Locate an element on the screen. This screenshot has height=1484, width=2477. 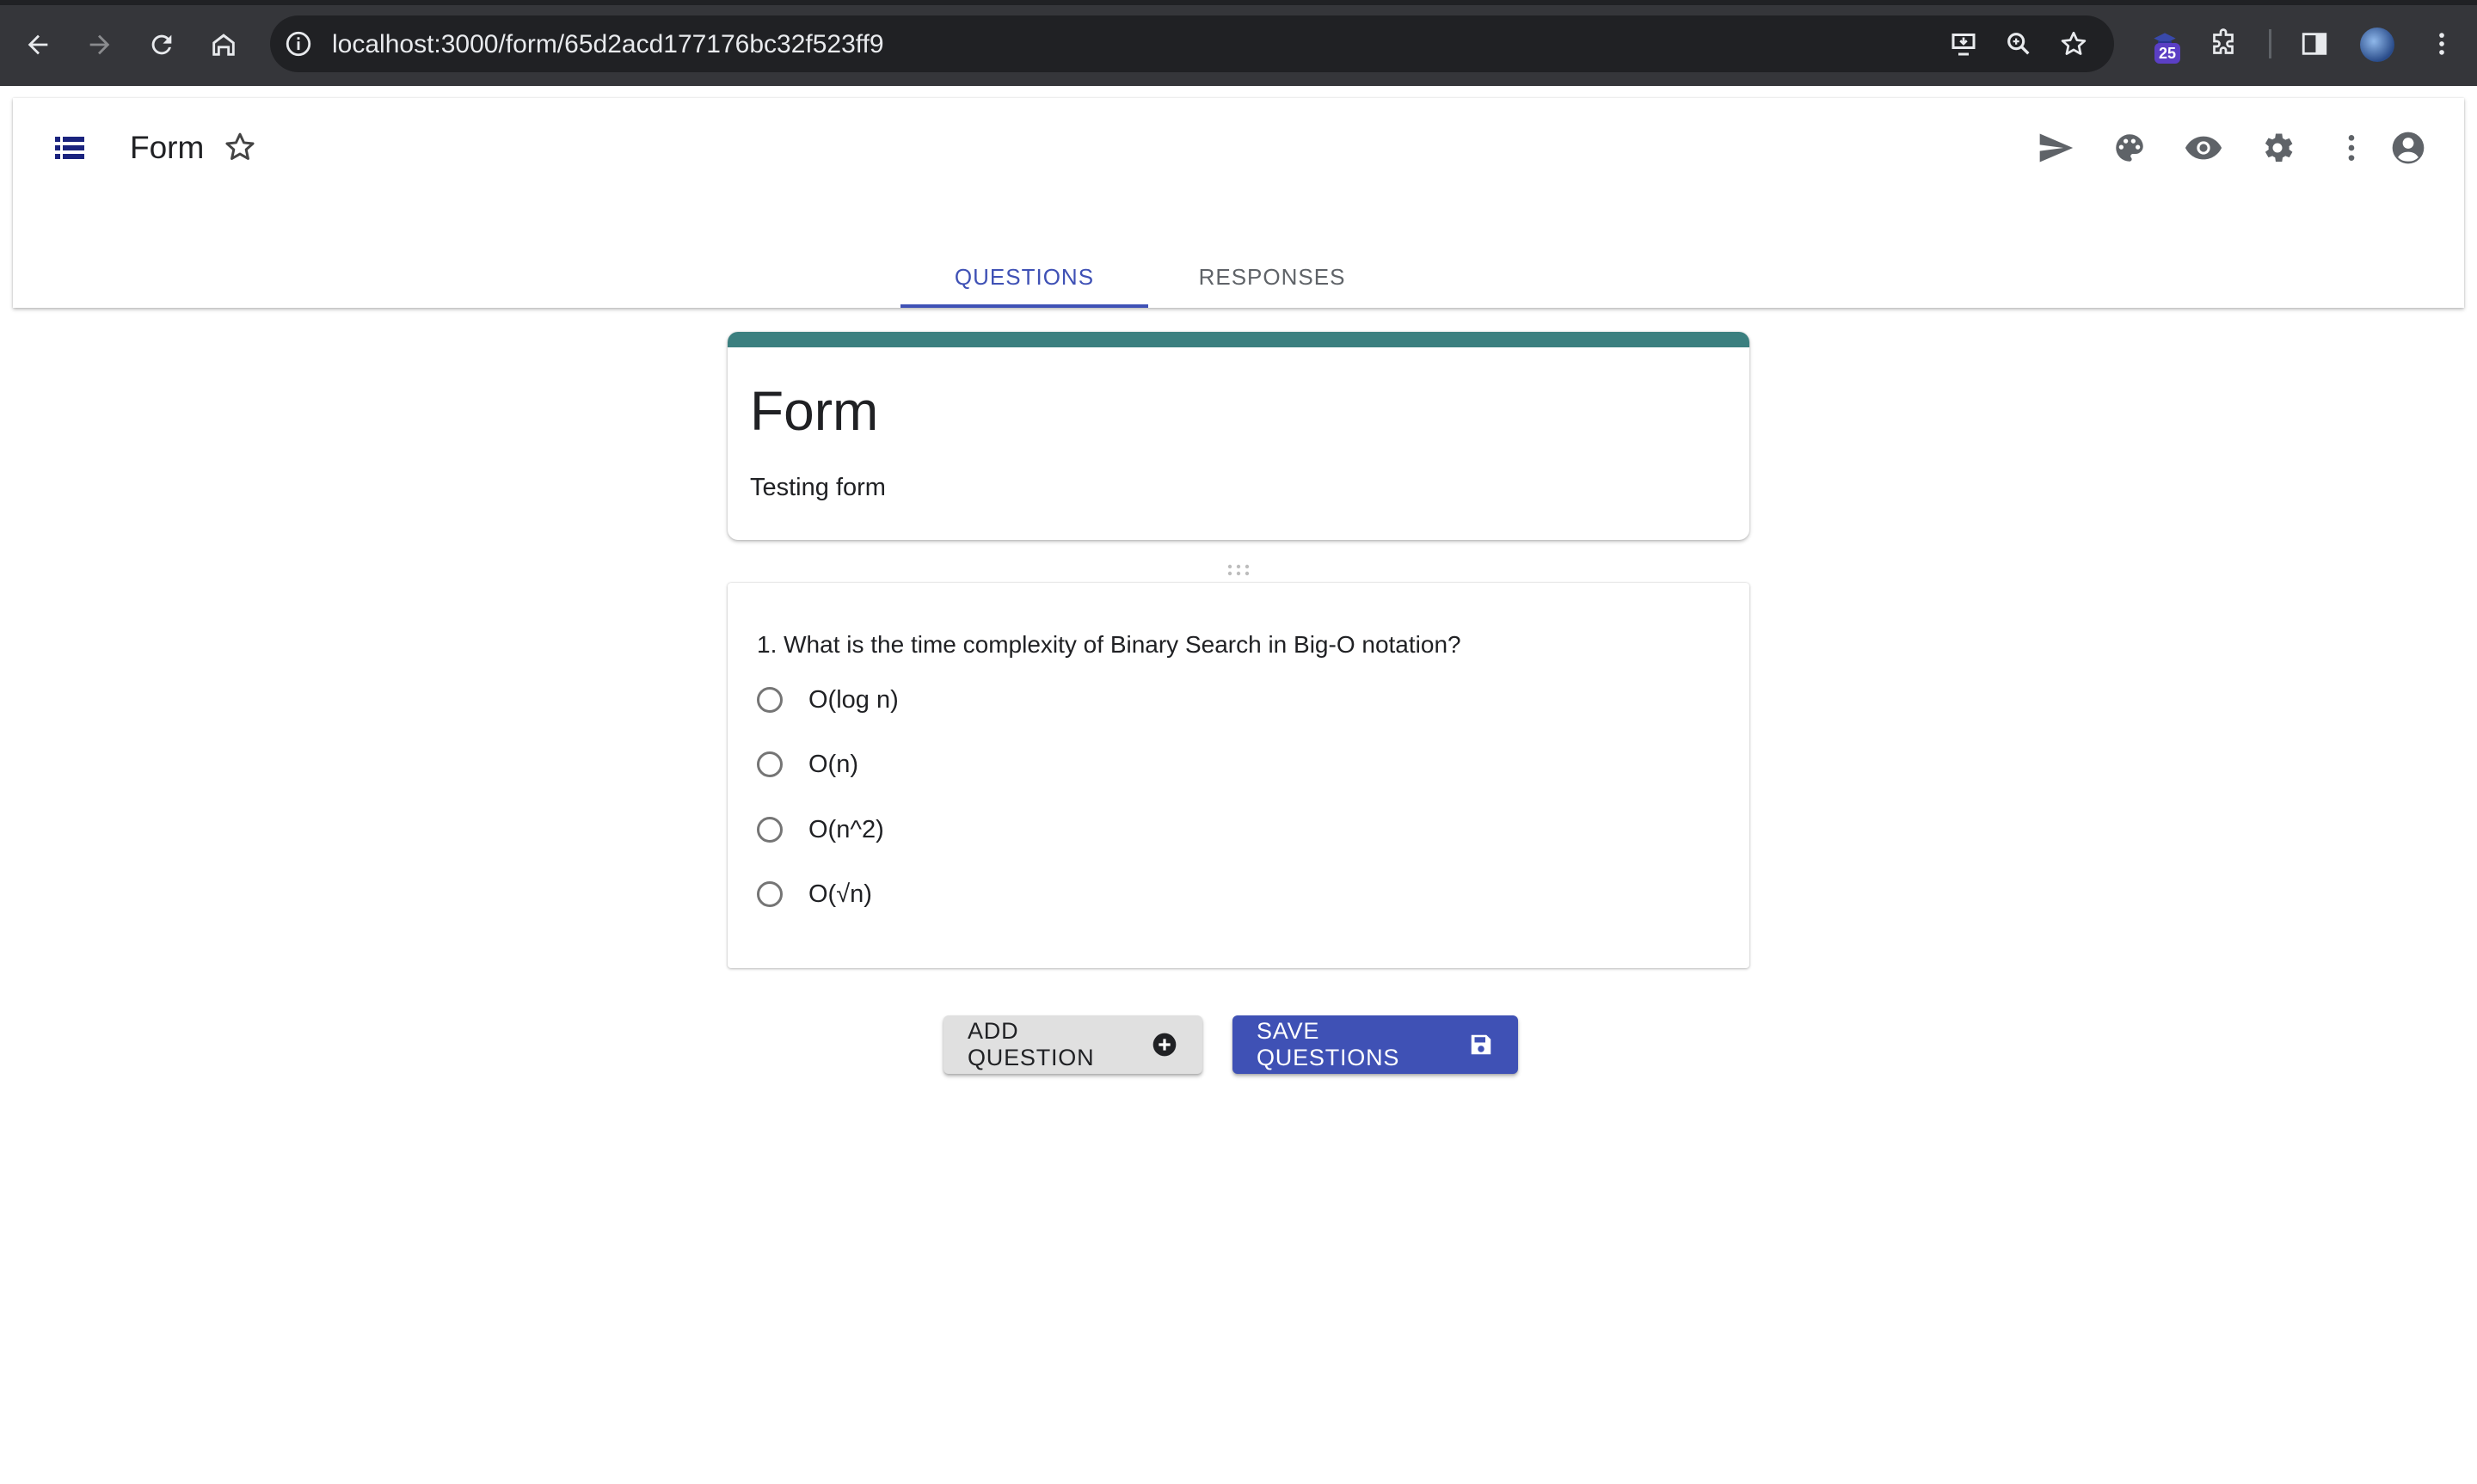
app-title: Form is located at coordinates (167, 147).